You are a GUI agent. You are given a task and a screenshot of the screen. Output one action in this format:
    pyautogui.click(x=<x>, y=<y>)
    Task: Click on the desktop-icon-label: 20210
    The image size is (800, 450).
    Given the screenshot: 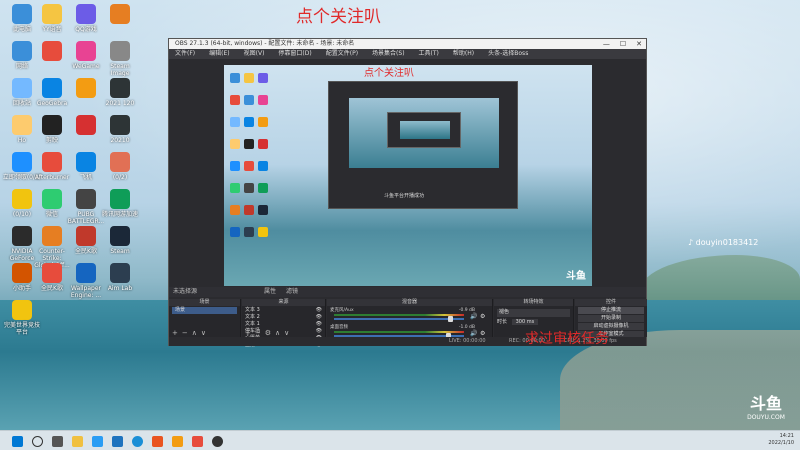 What is the action you would take?
    pyautogui.click(x=120, y=140)
    